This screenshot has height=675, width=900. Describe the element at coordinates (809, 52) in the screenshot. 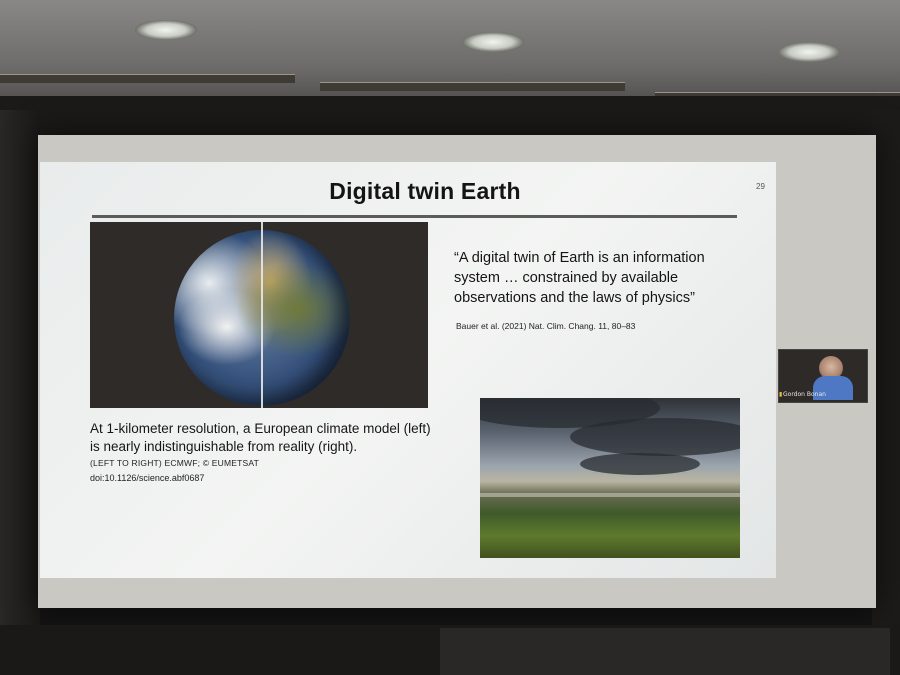

I see `ceiling-light-right` at that location.